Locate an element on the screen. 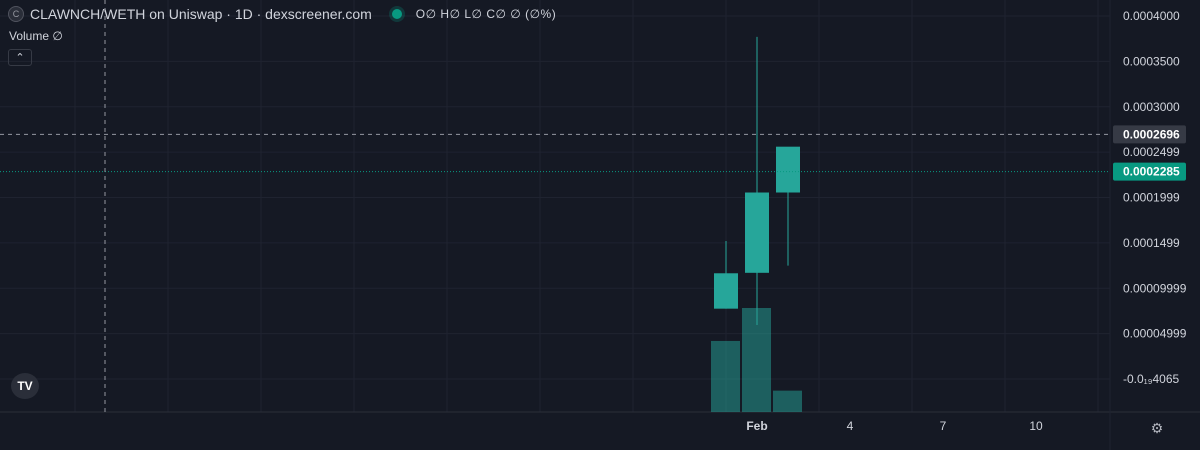  candles is located at coordinates (757, 181).